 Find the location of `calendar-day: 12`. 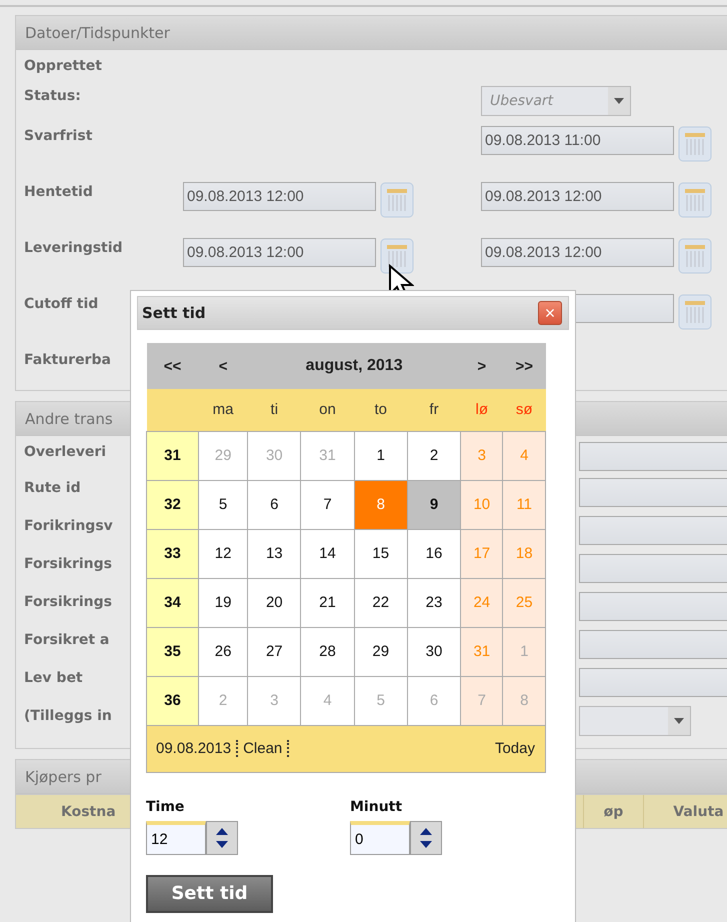

calendar-day: 12 is located at coordinates (223, 553).